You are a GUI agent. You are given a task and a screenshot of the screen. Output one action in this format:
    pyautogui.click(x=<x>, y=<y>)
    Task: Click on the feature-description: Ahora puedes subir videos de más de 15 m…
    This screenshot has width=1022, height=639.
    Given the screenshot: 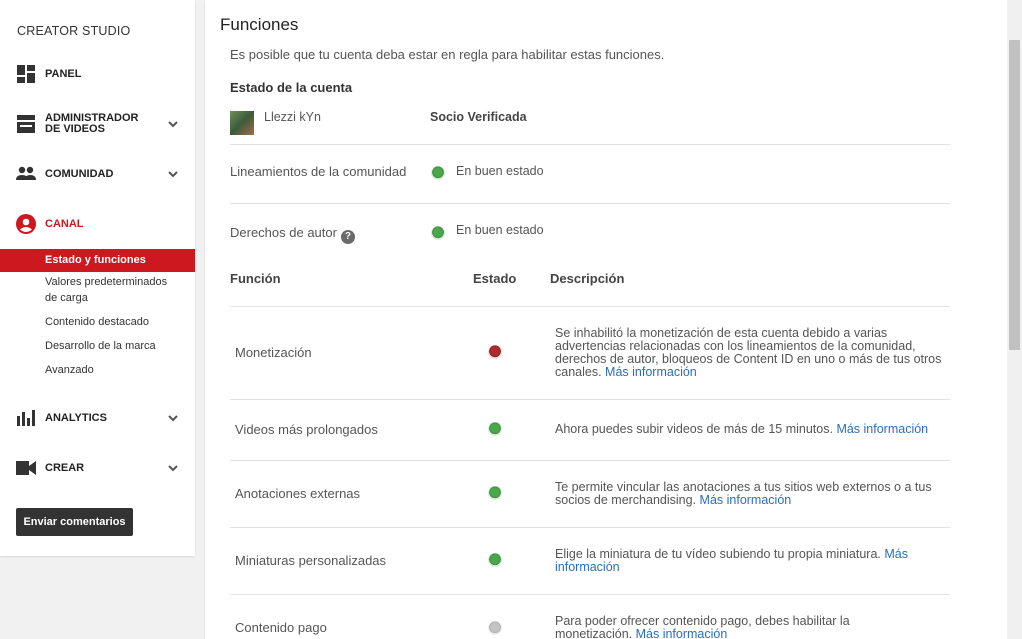 What is the action you would take?
    pyautogui.click(x=742, y=429)
    